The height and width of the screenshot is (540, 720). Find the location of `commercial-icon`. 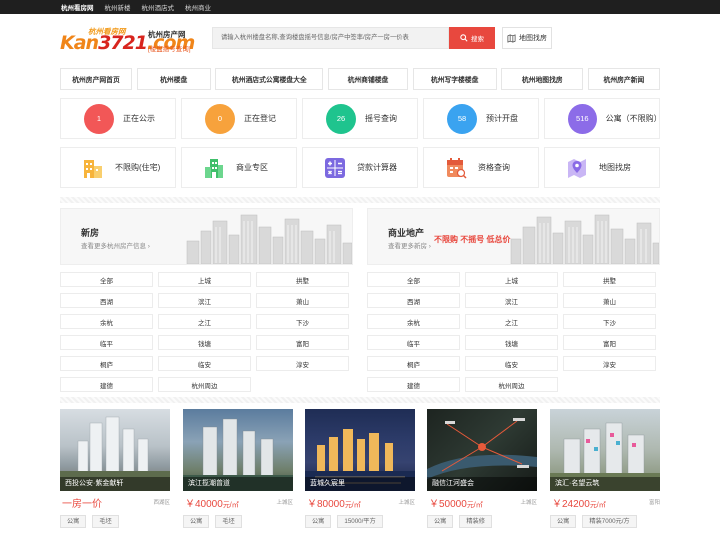

commercial-icon is located at coordinates (214, 168).